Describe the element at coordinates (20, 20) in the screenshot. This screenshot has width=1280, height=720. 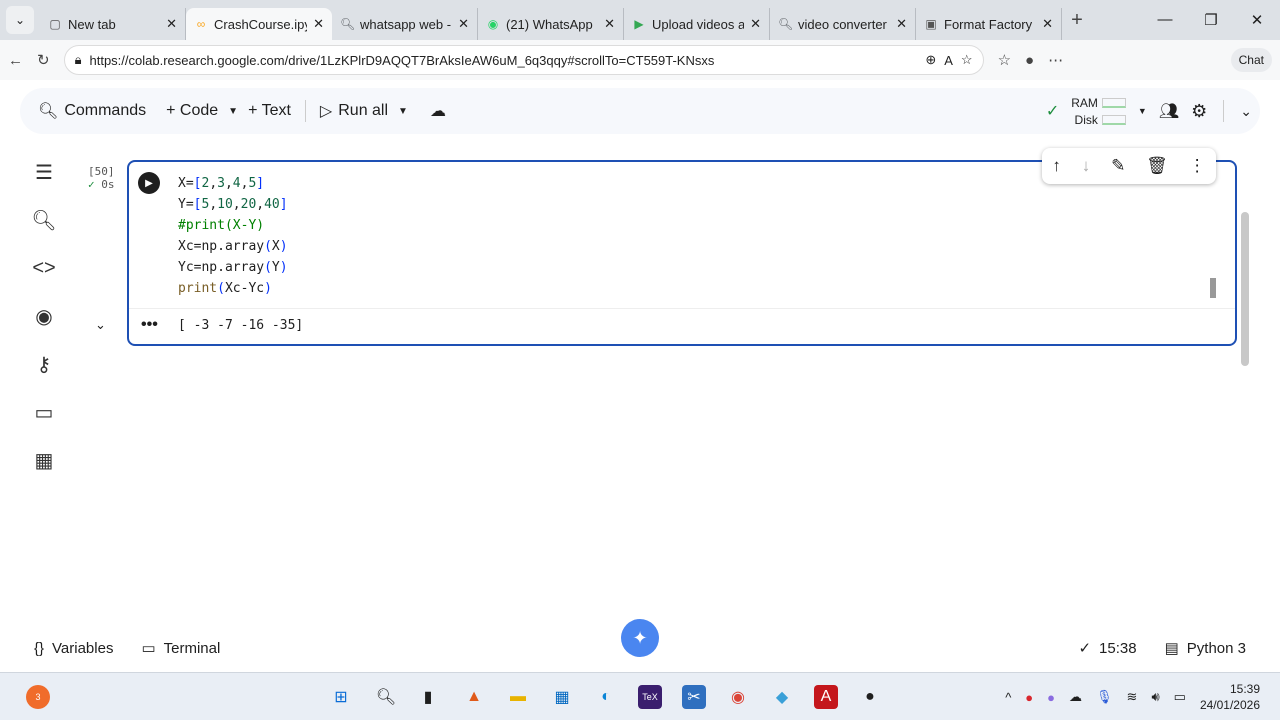
I see `tab-list-button: ⌄` at that location.